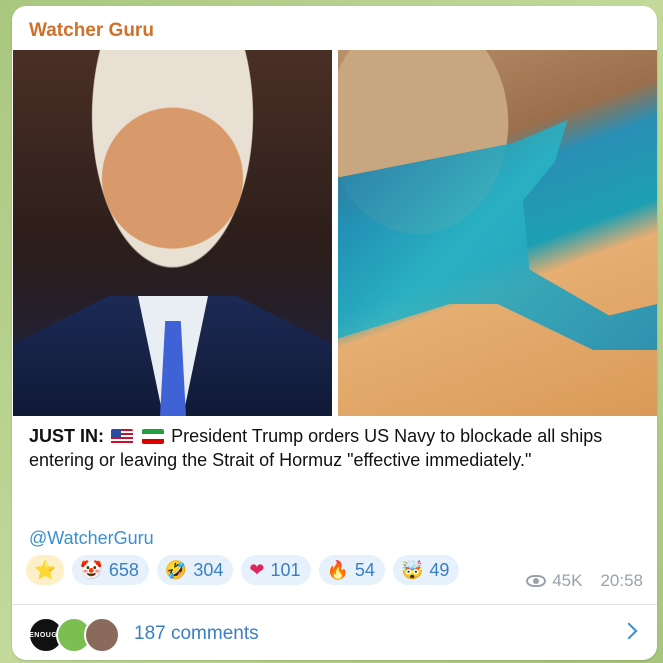 Image resolution: width=663 pixels, height=663 pixels. What do you see at coordinates (426, 570) in the screenshot?
I see `reaction-exploding-head: 🤯 49` at bounding box center [426, 570].